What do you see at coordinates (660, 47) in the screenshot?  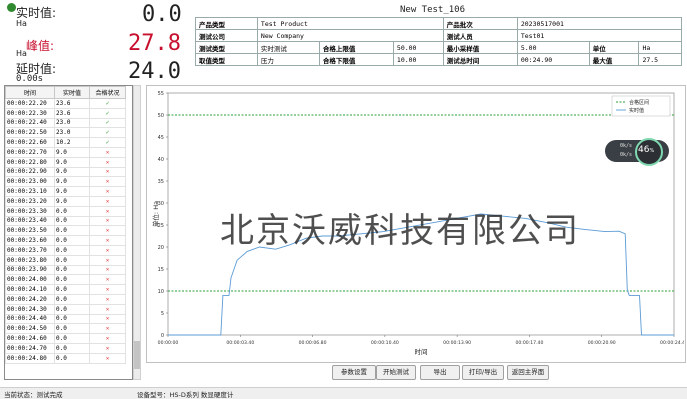 I see `info-value: Ha` at bounding box center [660, 47].